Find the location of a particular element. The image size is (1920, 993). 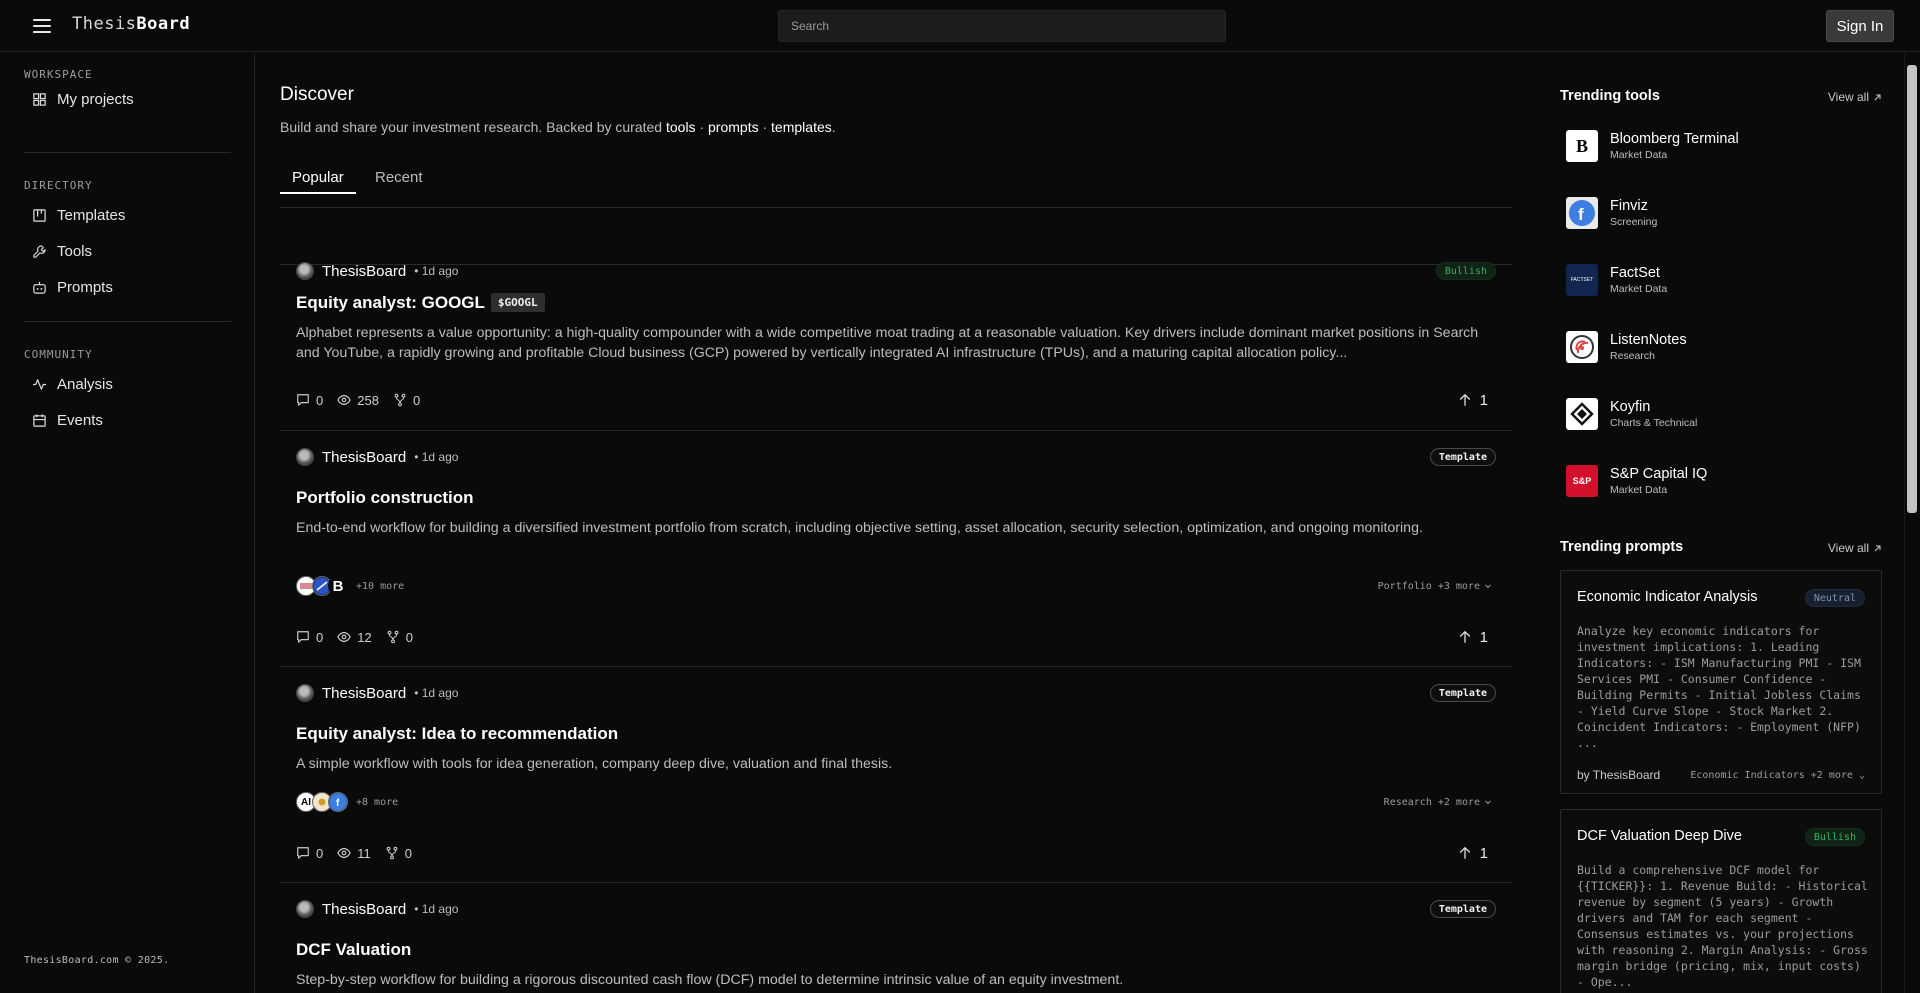

trending-tools-title: Trending tools is located at coordinates (1610, 96).